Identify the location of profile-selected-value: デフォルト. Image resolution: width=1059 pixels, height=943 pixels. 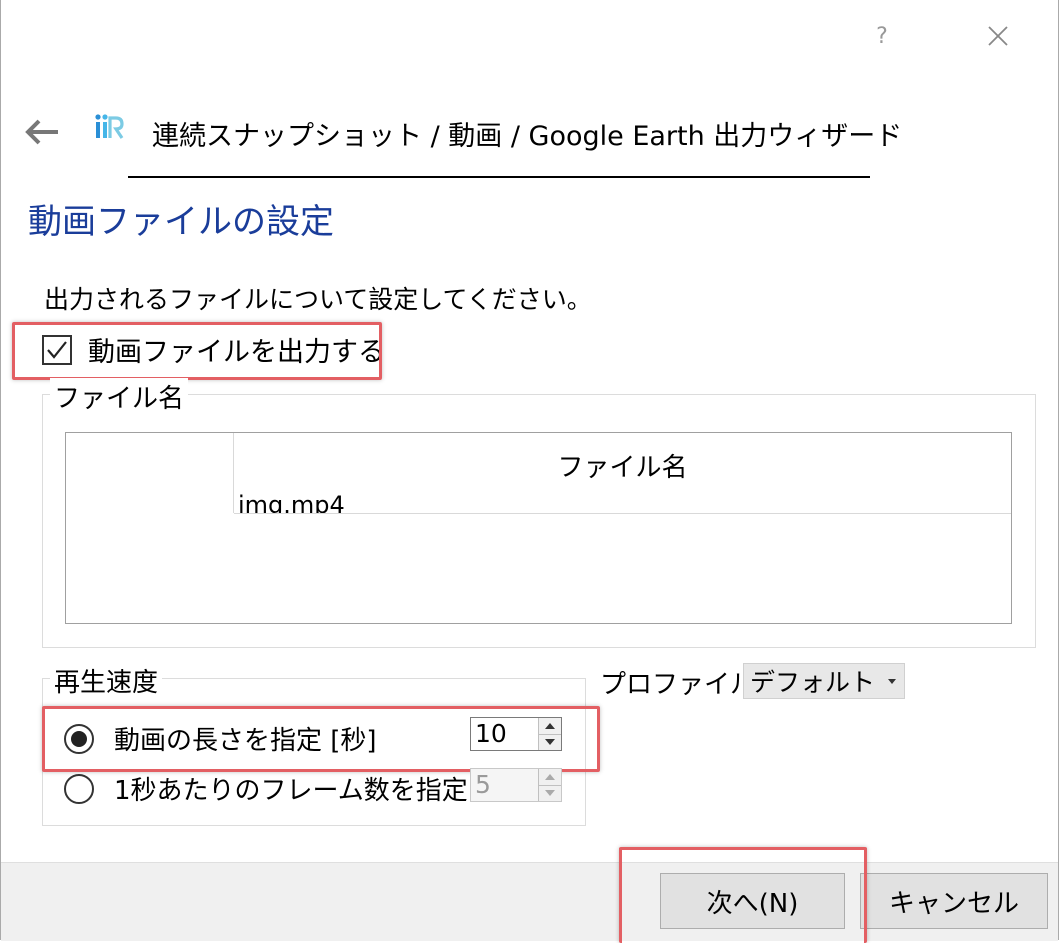
(813, 682).